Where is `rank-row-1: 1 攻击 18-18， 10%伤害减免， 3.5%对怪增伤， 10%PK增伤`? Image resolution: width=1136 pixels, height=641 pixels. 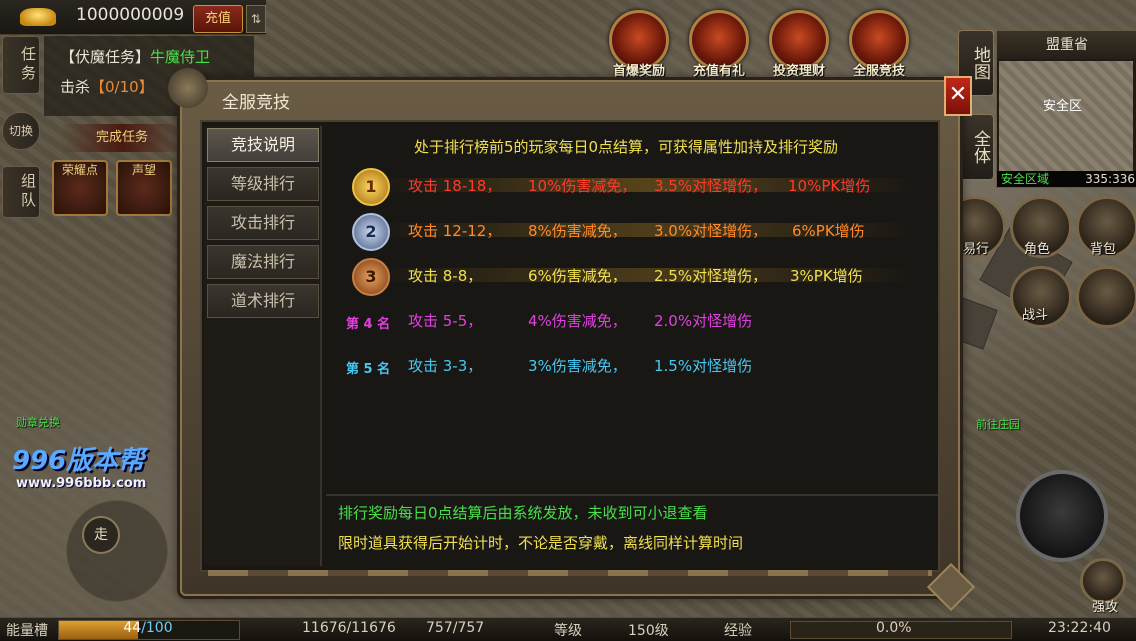
rank-row-1: 1 攻击 18-18， 10%伤害减免， 3.5%对怪增伤， 10%PK增伤 is located at coordinates (626, 186).